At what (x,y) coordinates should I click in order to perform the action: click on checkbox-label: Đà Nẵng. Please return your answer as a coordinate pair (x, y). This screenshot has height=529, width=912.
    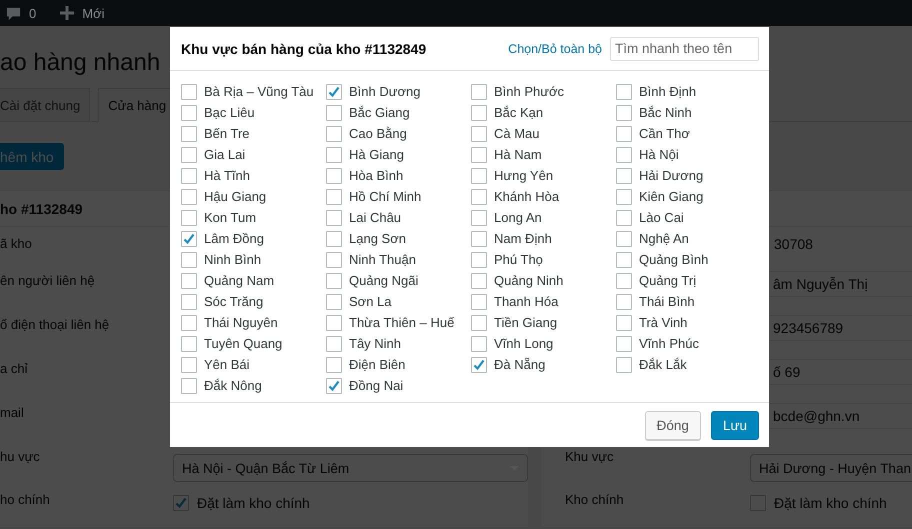
    Looking at the image, I should click on (520, 364).